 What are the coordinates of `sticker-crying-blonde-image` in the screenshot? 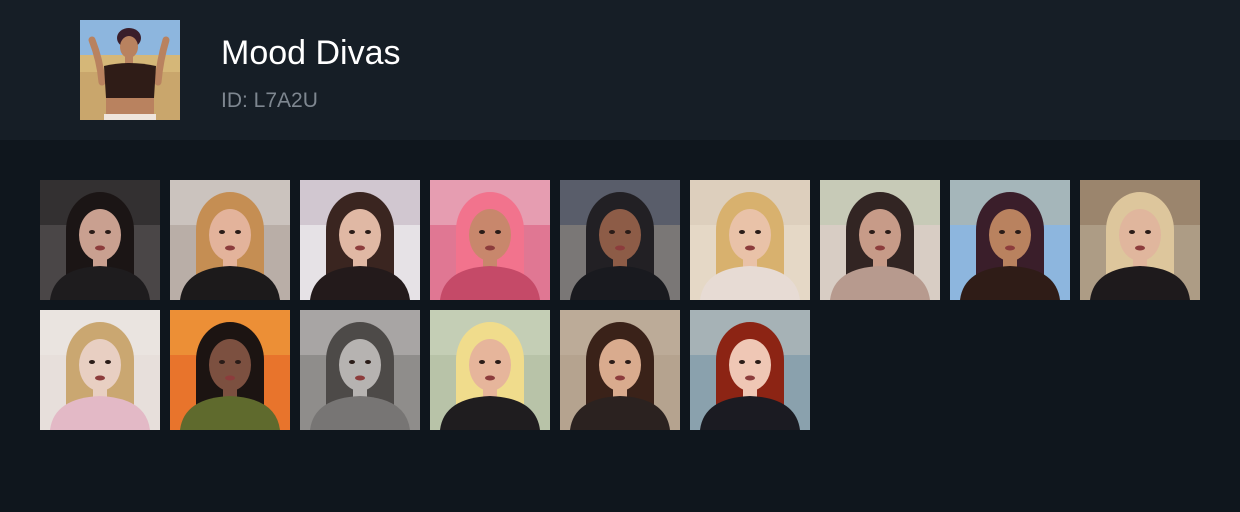 It's located at (230, 240).